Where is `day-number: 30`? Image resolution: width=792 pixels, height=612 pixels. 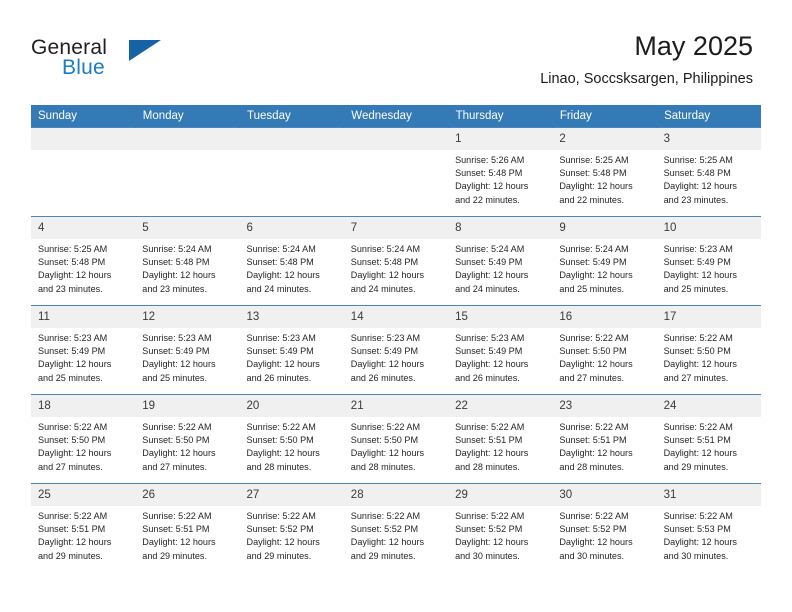
day-number: 30 is located at coordinates (604, 495).